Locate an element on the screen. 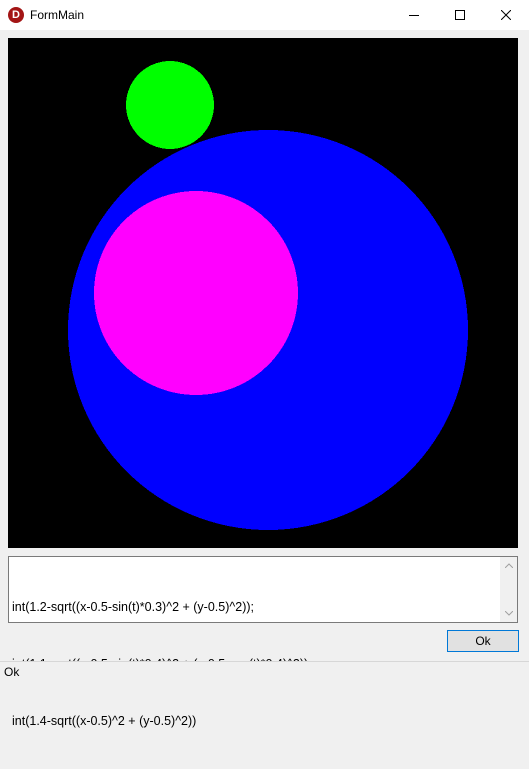 The width and height of the screenshot is (529, 769). maximize-icon is located at coordinates (460, 15).